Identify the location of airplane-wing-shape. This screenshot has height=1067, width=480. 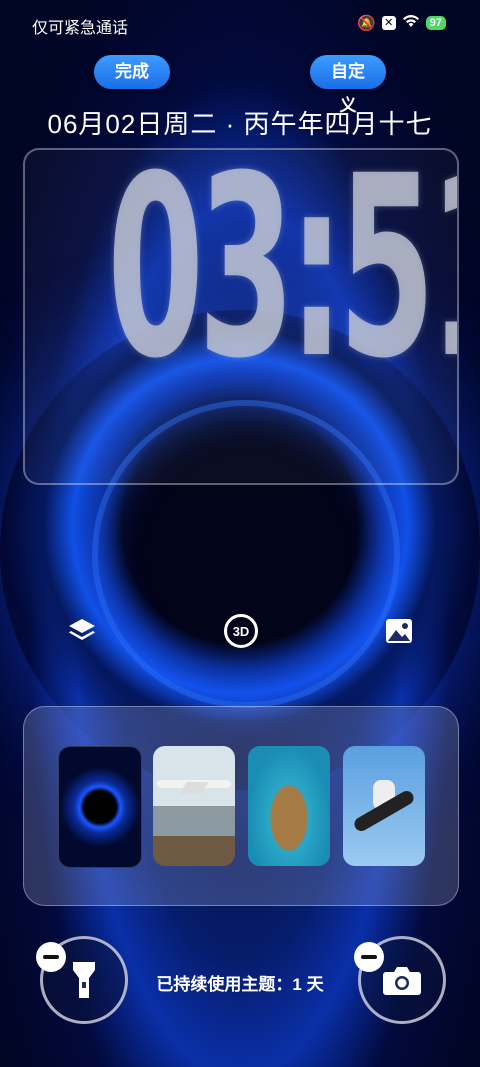
(194, 788).